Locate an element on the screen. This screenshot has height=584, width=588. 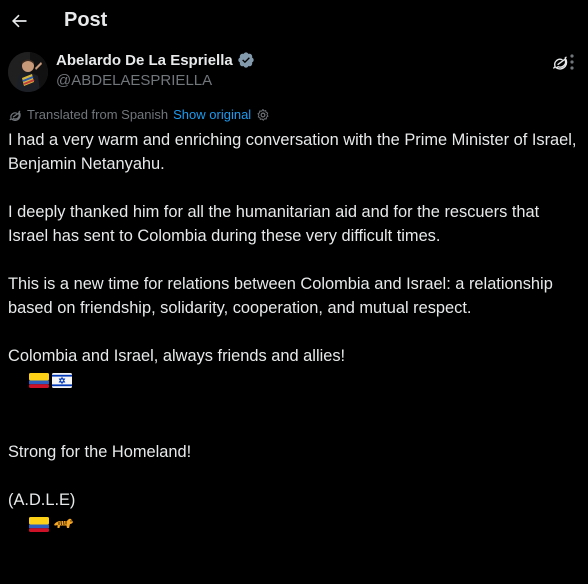
post-paragraph: Strong for the Homeland! is located at coordinates (100, 452).